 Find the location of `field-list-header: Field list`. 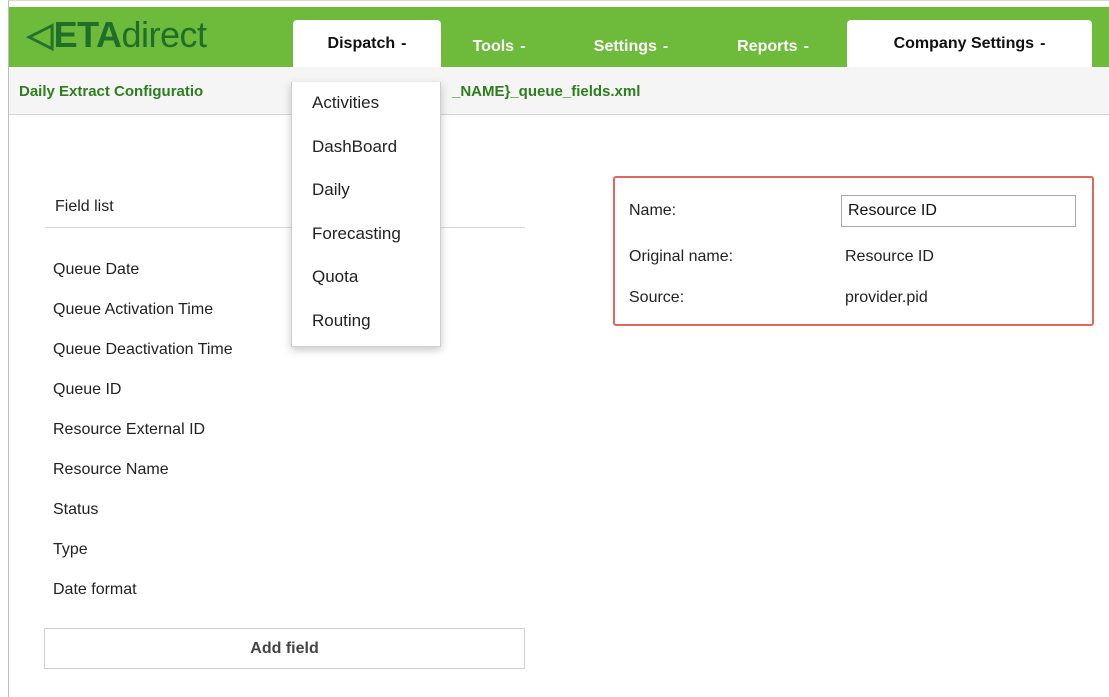

field-list-header: Field list is located at coordinates (285, 211).